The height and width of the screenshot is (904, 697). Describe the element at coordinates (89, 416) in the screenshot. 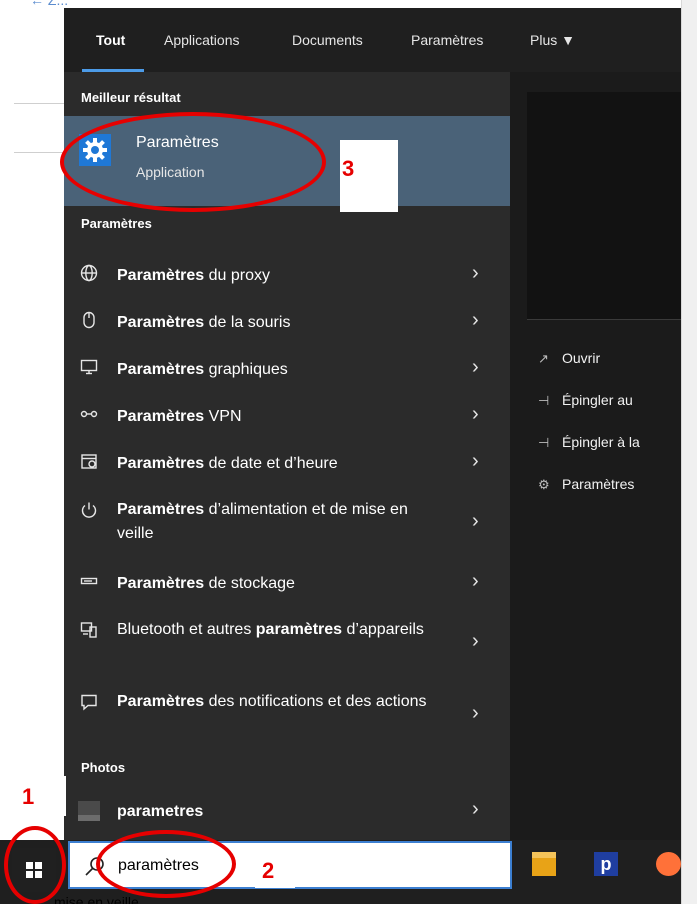

I see `vpn-icon` at that location.